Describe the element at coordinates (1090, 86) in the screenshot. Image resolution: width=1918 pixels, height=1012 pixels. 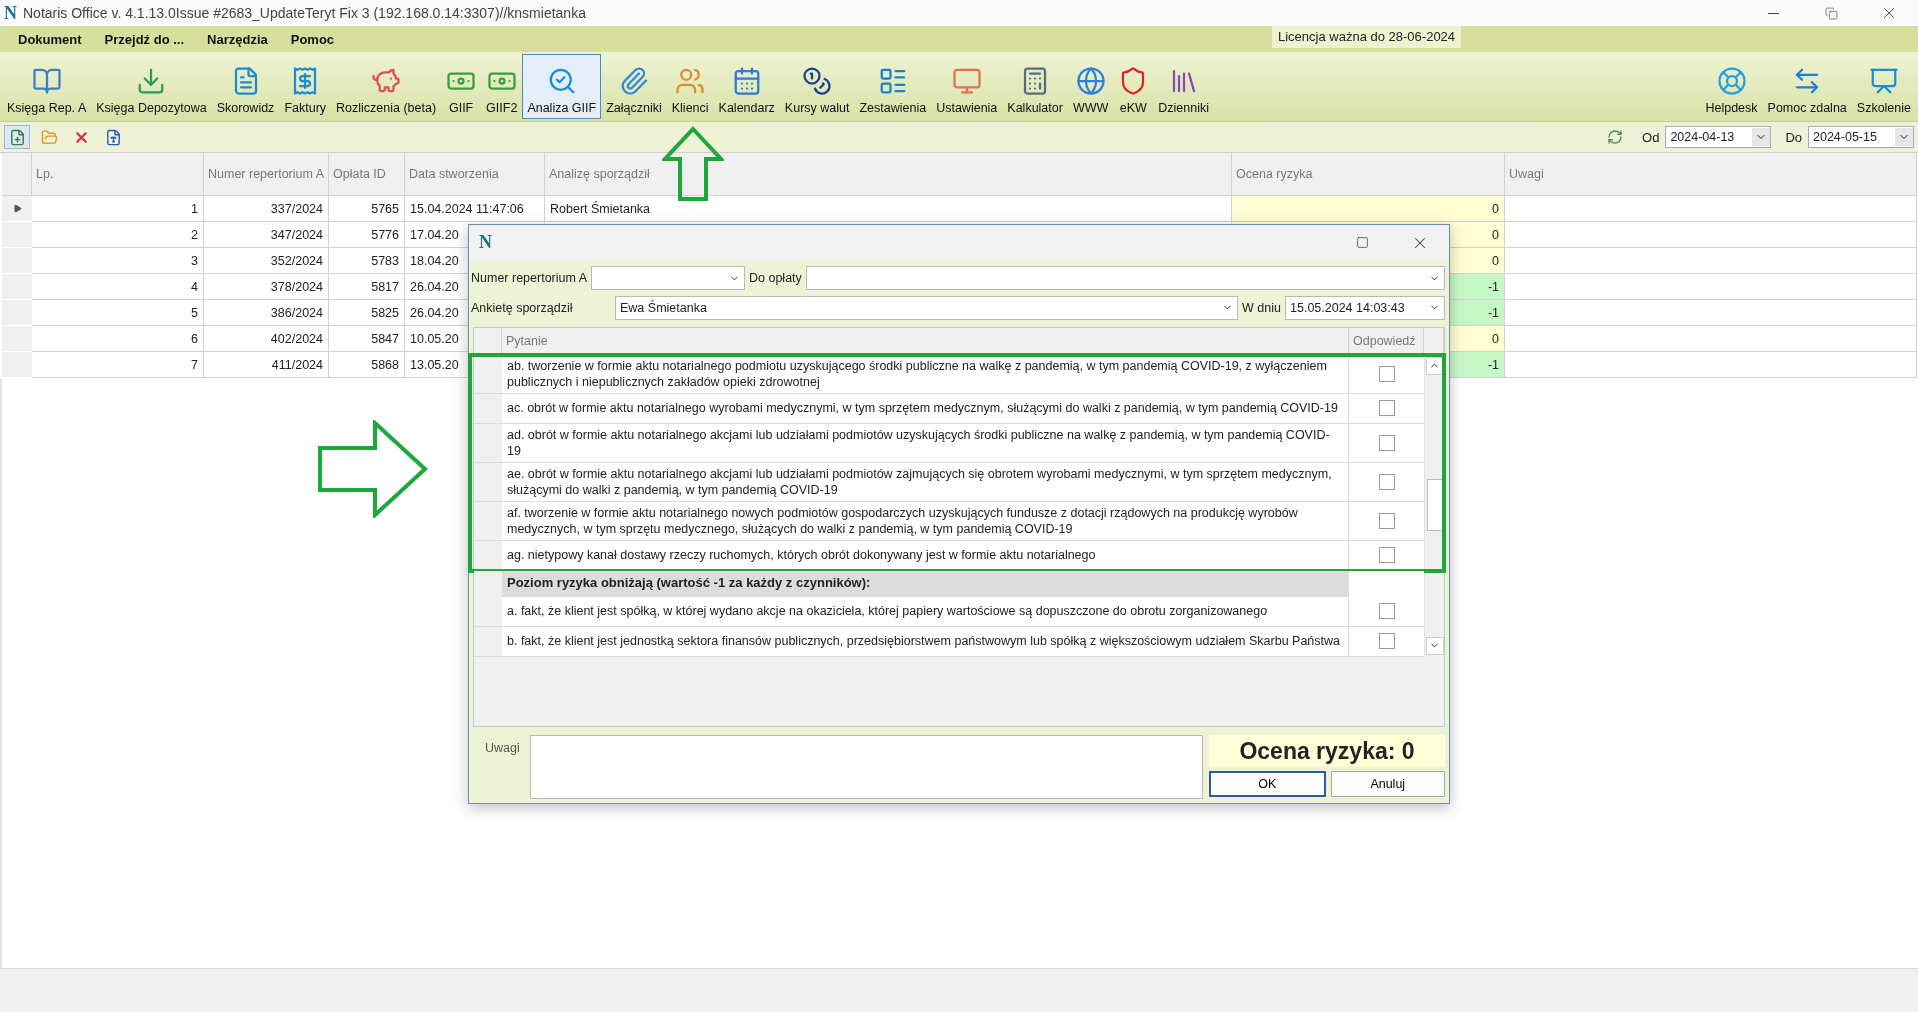
I see `toolbar-button: WWW` at that location.